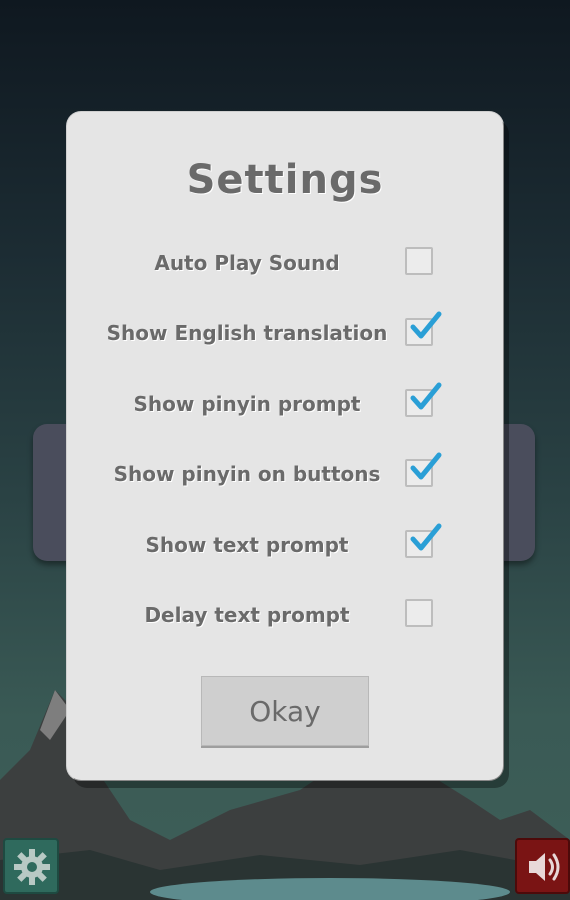 The height and width of the screenshot is (900, 570). I want to click on gear-icon, so click(32, 867).